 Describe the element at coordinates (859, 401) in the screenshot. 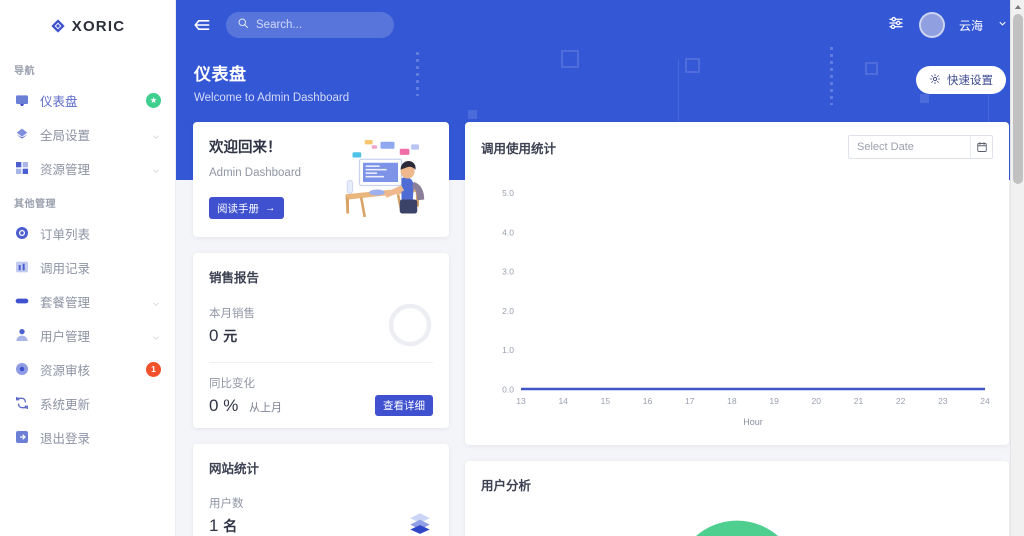

I see `svg-text: 21` at that location.